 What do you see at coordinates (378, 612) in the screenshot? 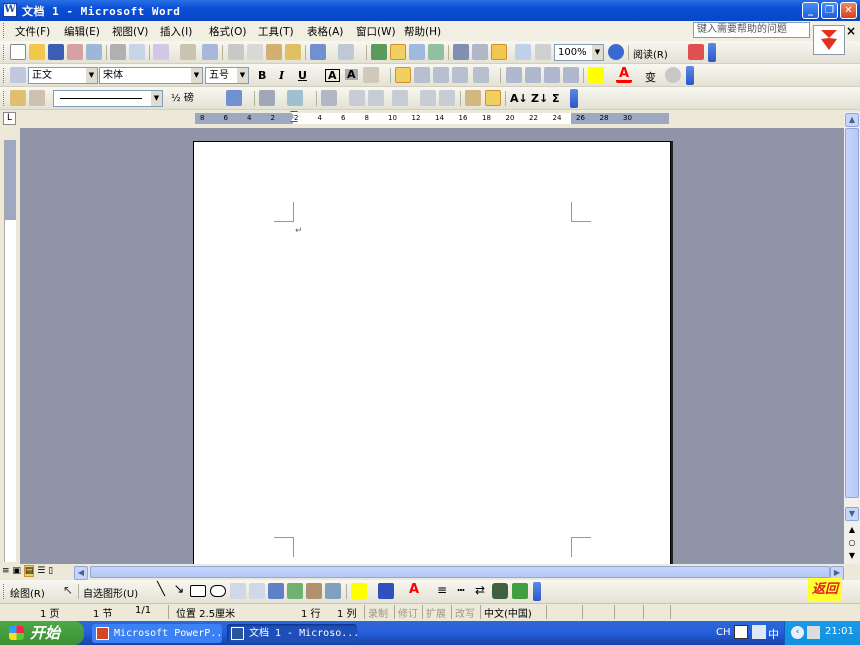
I see `status-record: 录制` at bounding box center [378, 612].